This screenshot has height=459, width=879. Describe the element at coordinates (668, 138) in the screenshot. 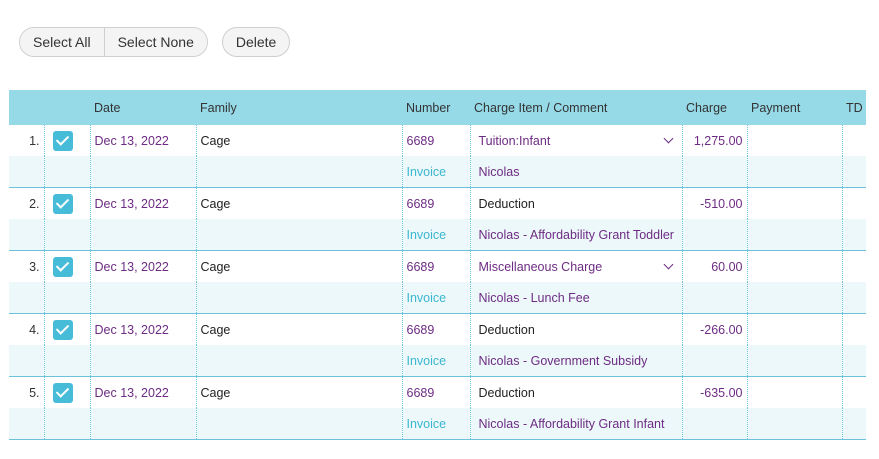

I see `chevron-down-icon` at that location.